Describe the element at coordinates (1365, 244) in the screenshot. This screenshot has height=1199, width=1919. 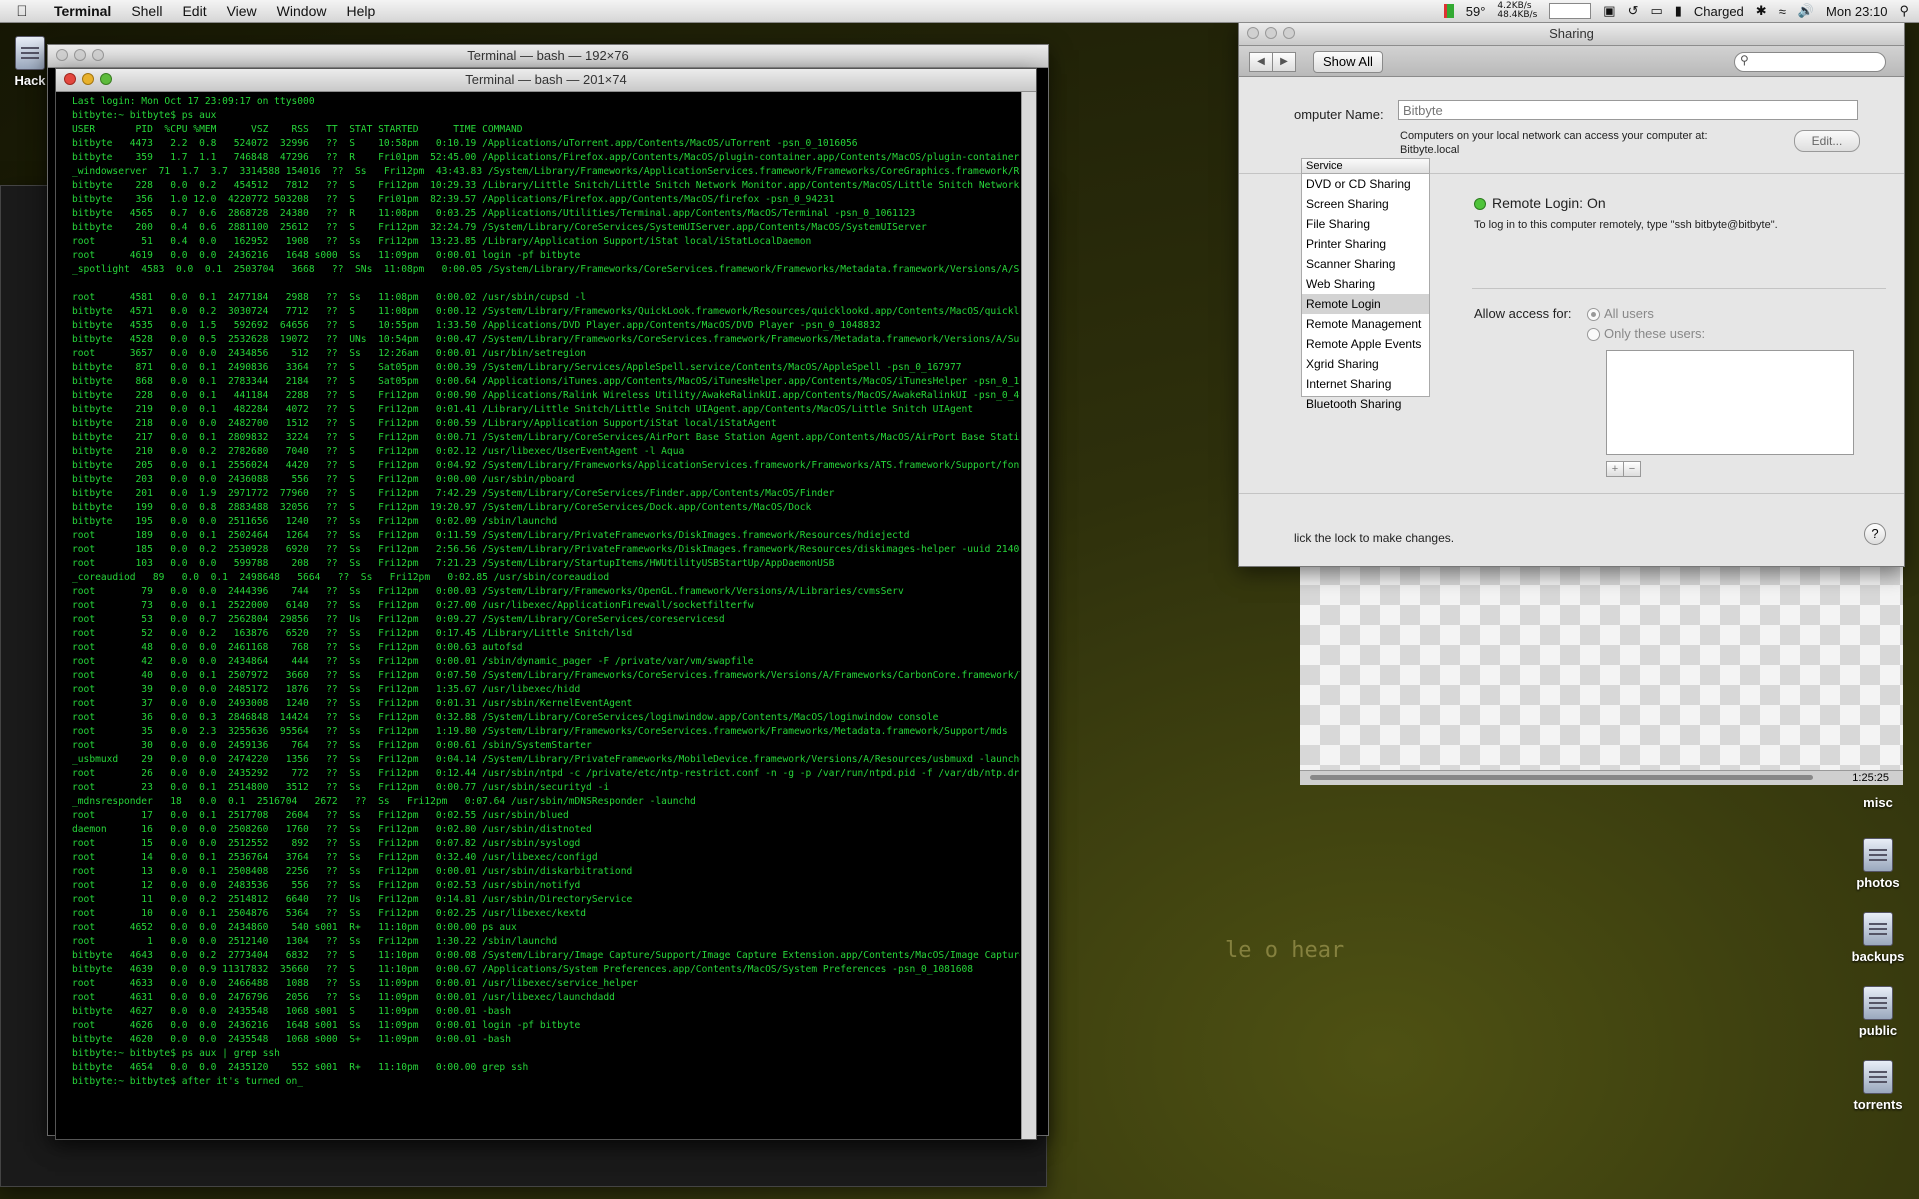
I see `service-printer-sharing: Printer Sharing` at that location.